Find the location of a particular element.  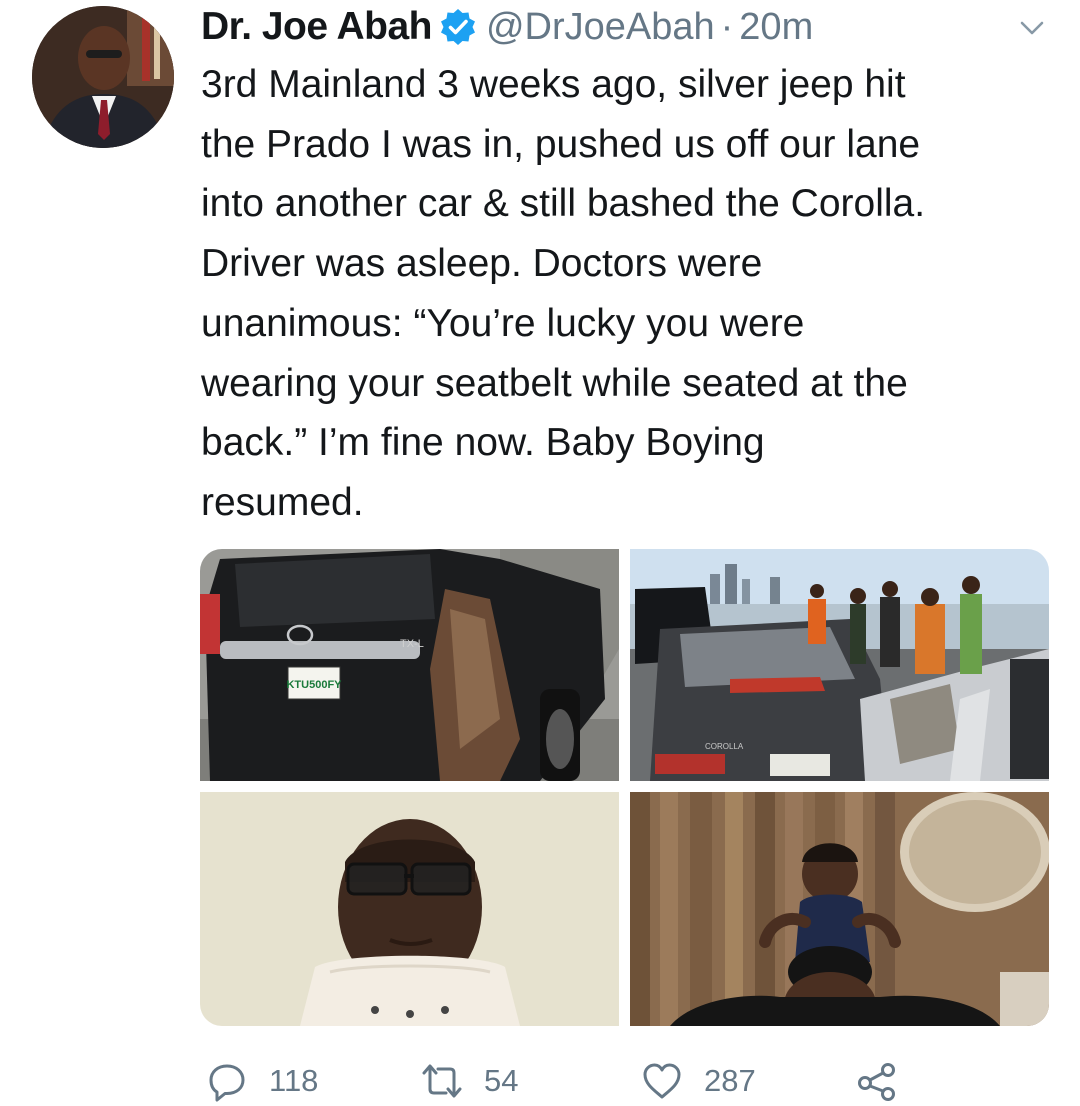

reply-icon is located at coordinates (227, 1083).